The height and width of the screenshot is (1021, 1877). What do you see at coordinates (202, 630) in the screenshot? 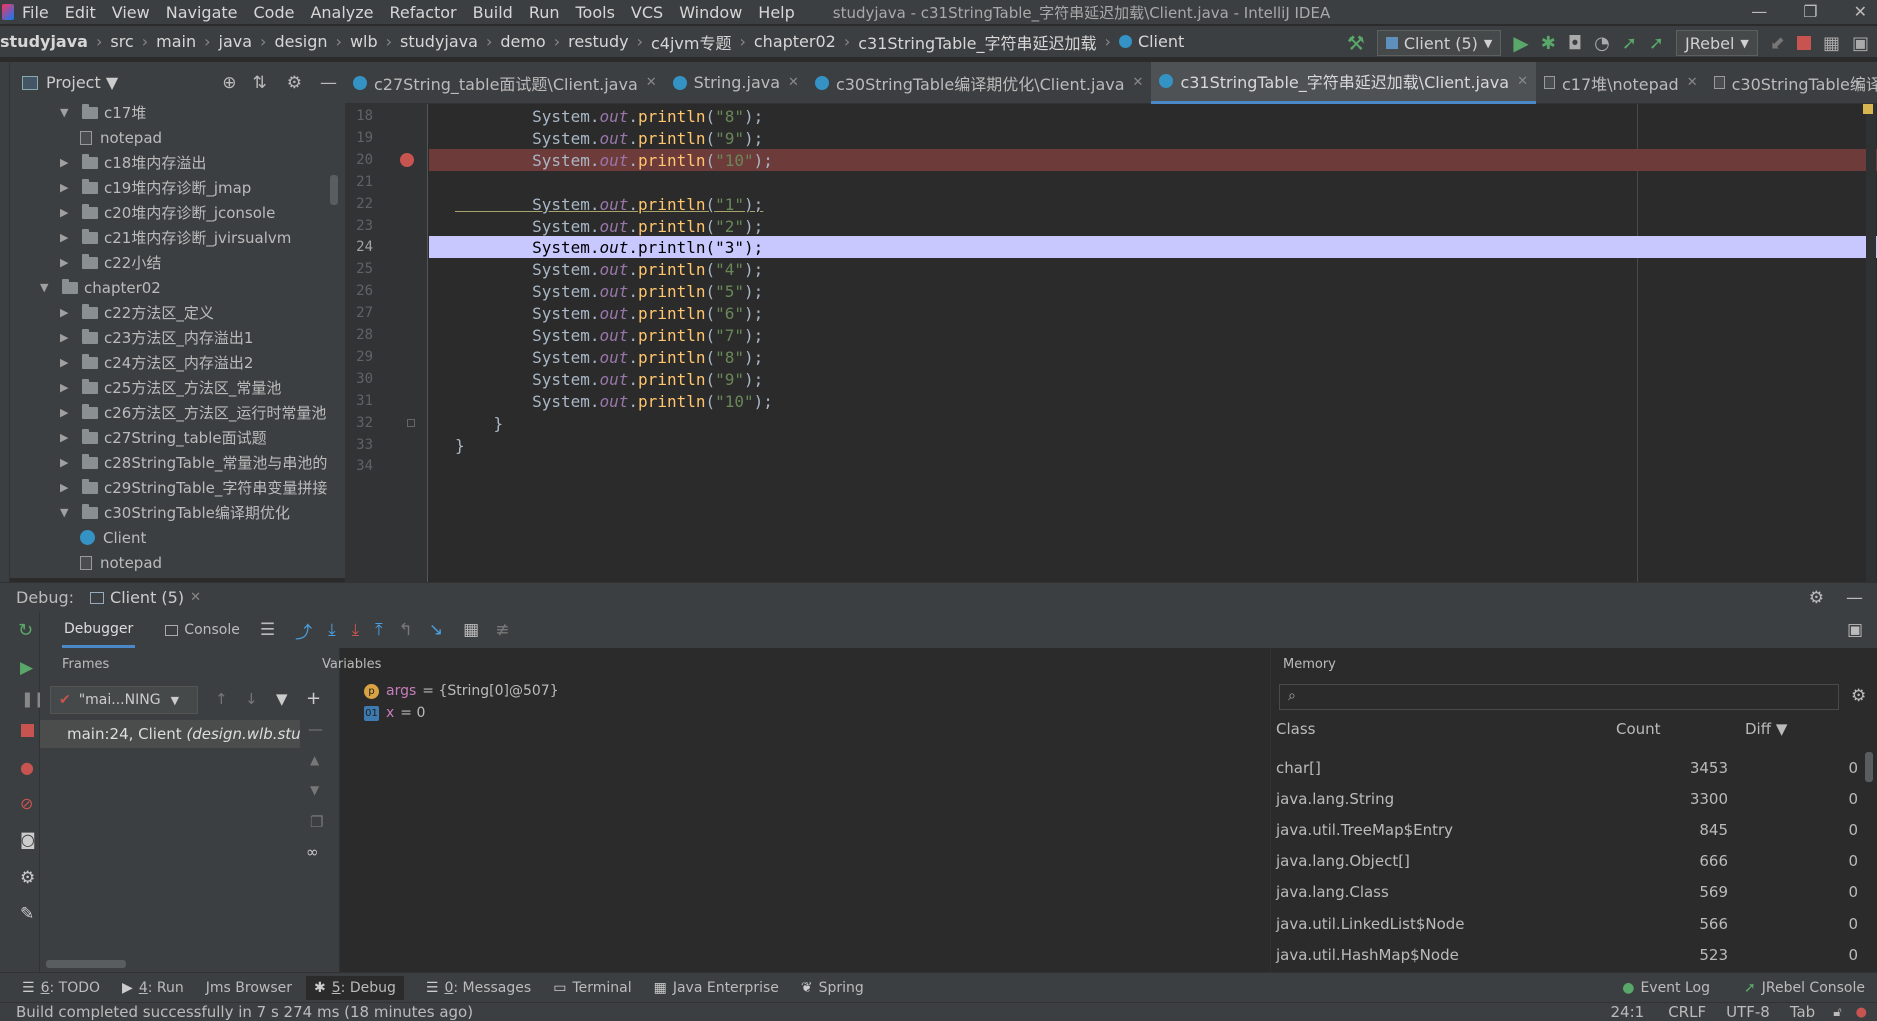
I see `tab-console: Console` at bounding box center [202, 630].